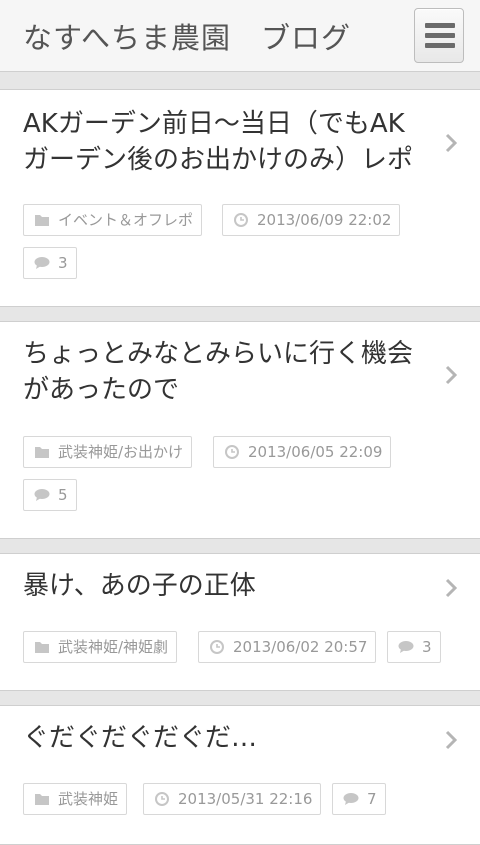  I want to click on post-category: 武装神姫, so click(75, 799).